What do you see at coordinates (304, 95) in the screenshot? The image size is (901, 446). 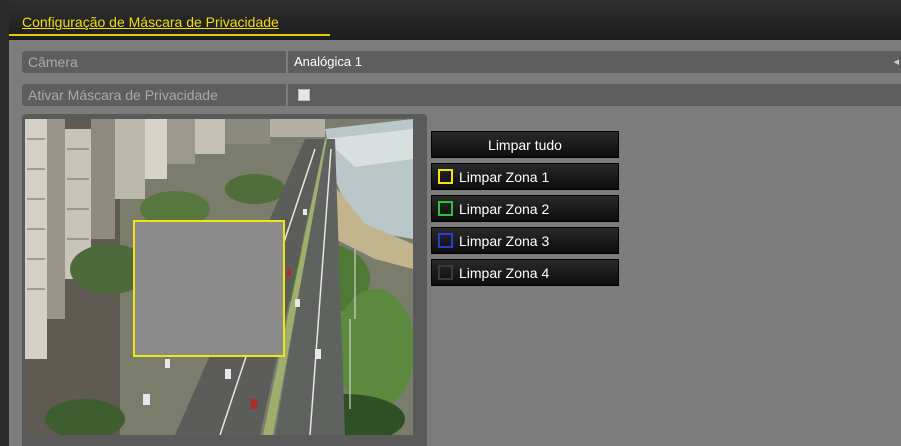 I see `enable-mask-checkbox` at bounding box center [304, 95].